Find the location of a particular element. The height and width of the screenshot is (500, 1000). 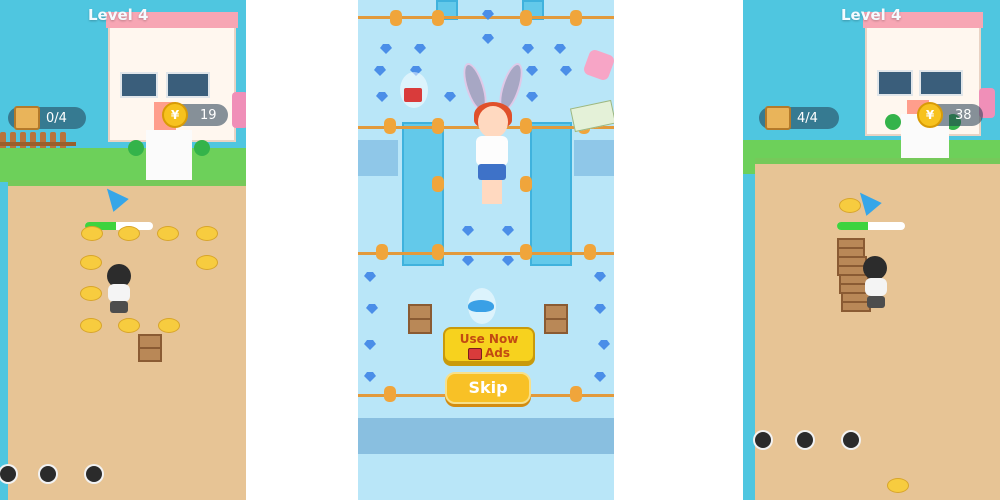

health-bar is located at coordinates (871, 226).